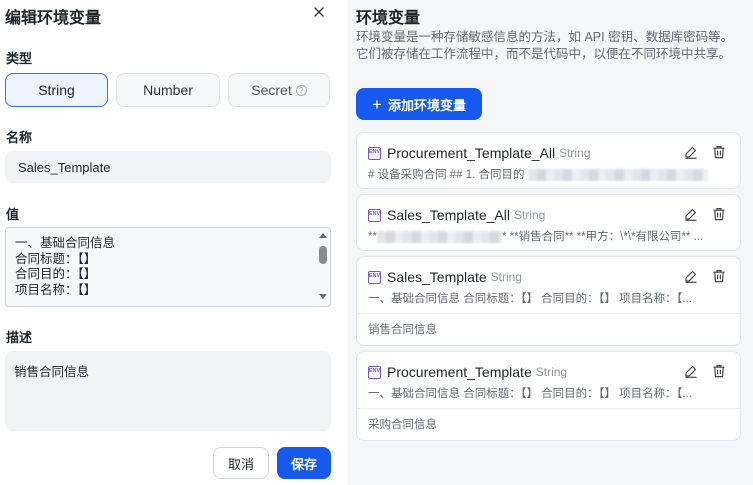  I want to click on close-icon, so click(319, 12).